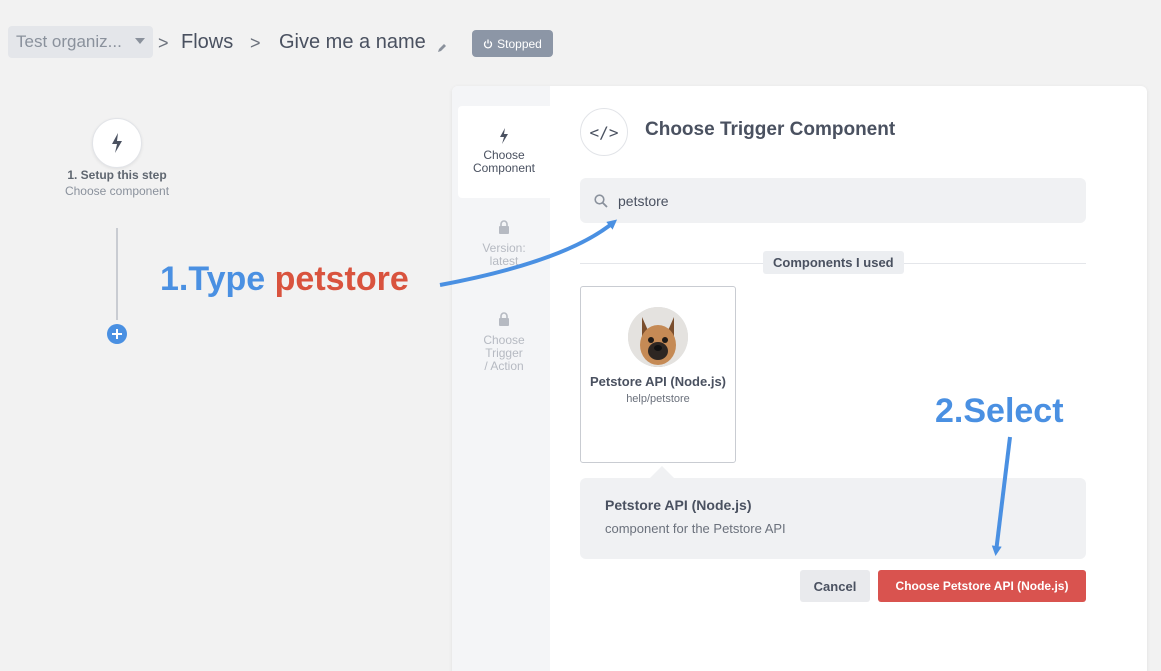  Describe the element at coordinates (658, 337) in the screenshot. I see `component-avatar` at that location.